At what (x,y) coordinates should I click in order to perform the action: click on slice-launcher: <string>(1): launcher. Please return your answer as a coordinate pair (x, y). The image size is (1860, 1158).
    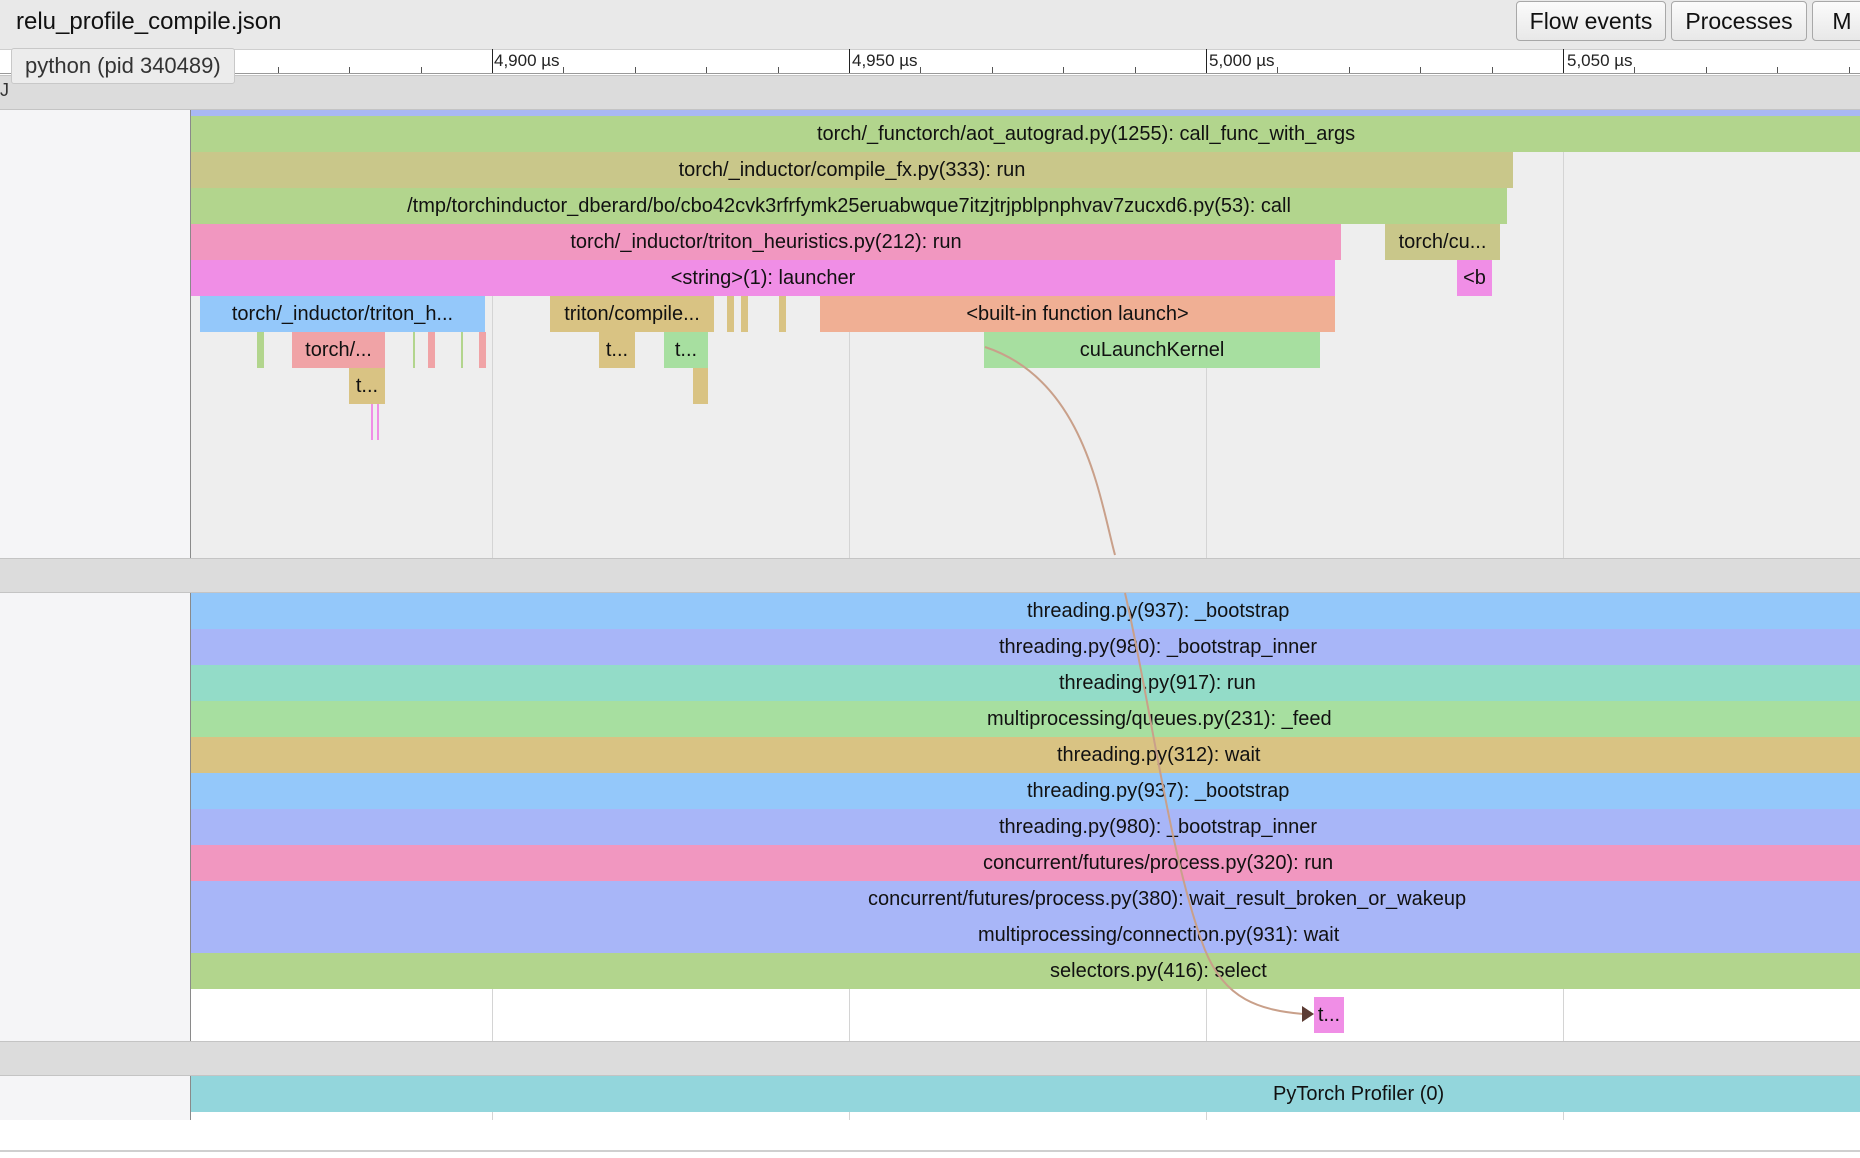
    Looking at the image, I should click on (763, 278).